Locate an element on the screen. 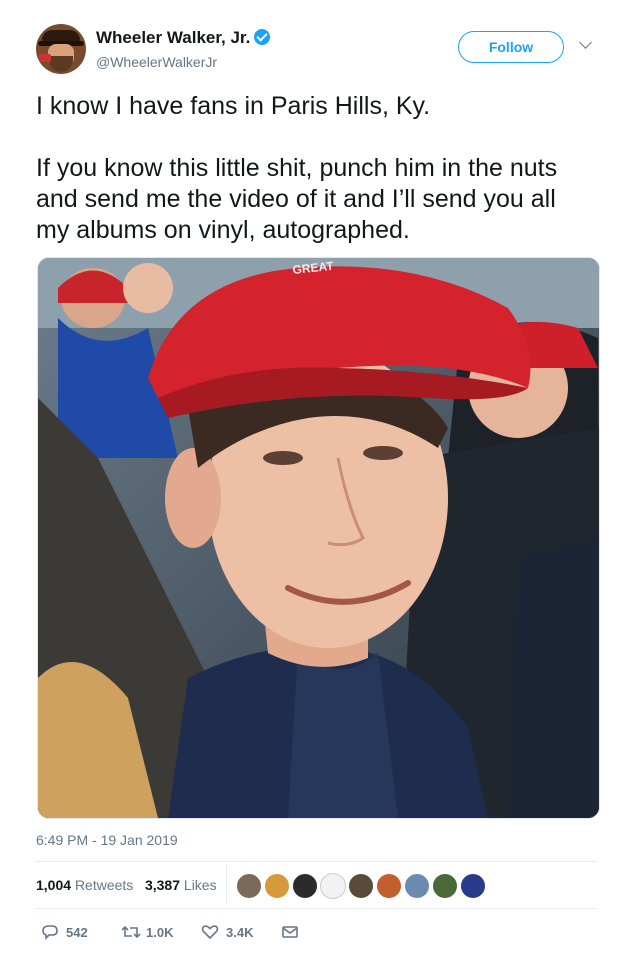 This screenshot has width=634, height=968. reply-button: 542 is located at coordinates (70, 932).